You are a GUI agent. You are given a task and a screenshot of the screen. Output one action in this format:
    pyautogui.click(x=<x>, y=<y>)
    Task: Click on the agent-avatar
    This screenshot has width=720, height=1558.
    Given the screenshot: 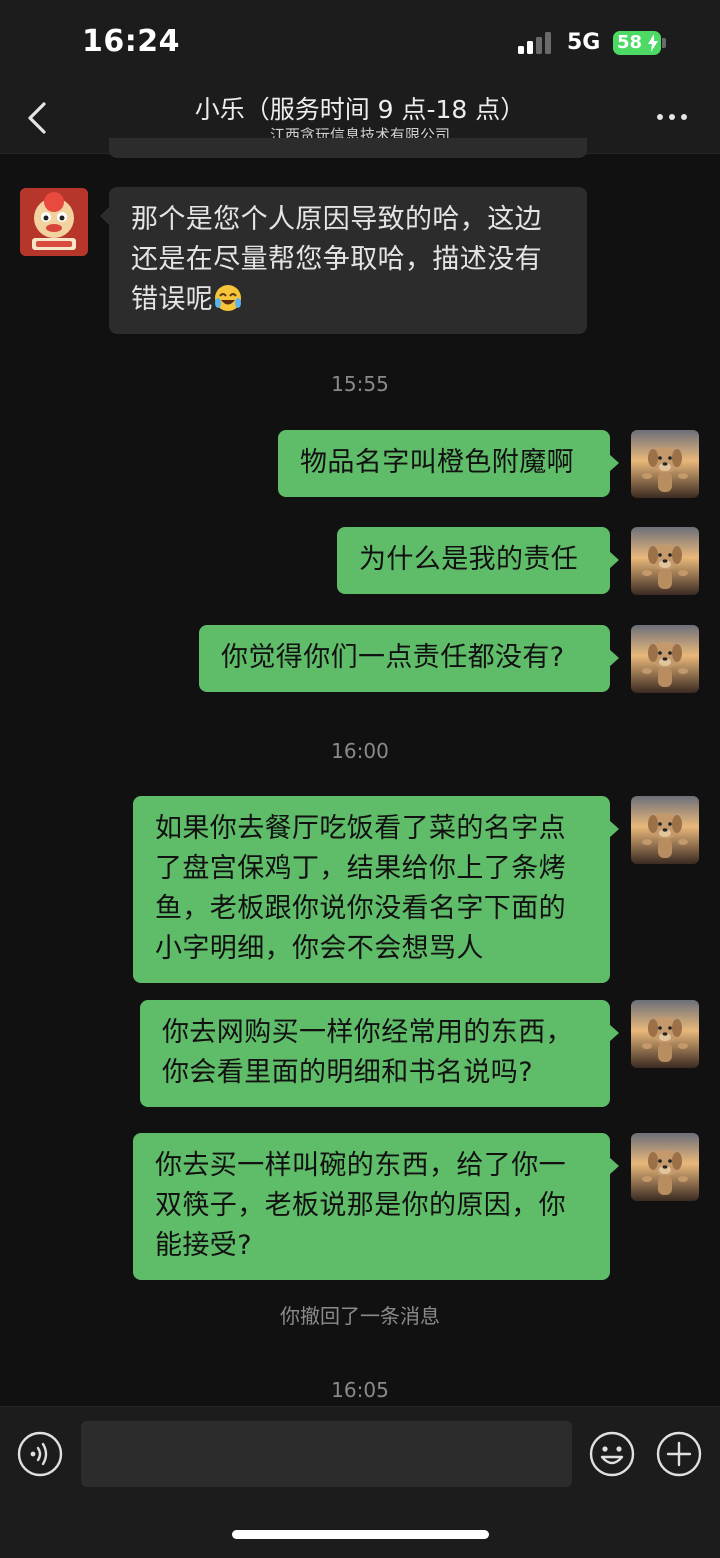 What is the action you would take?
    pyautogui.click(x=54, y=222)
    